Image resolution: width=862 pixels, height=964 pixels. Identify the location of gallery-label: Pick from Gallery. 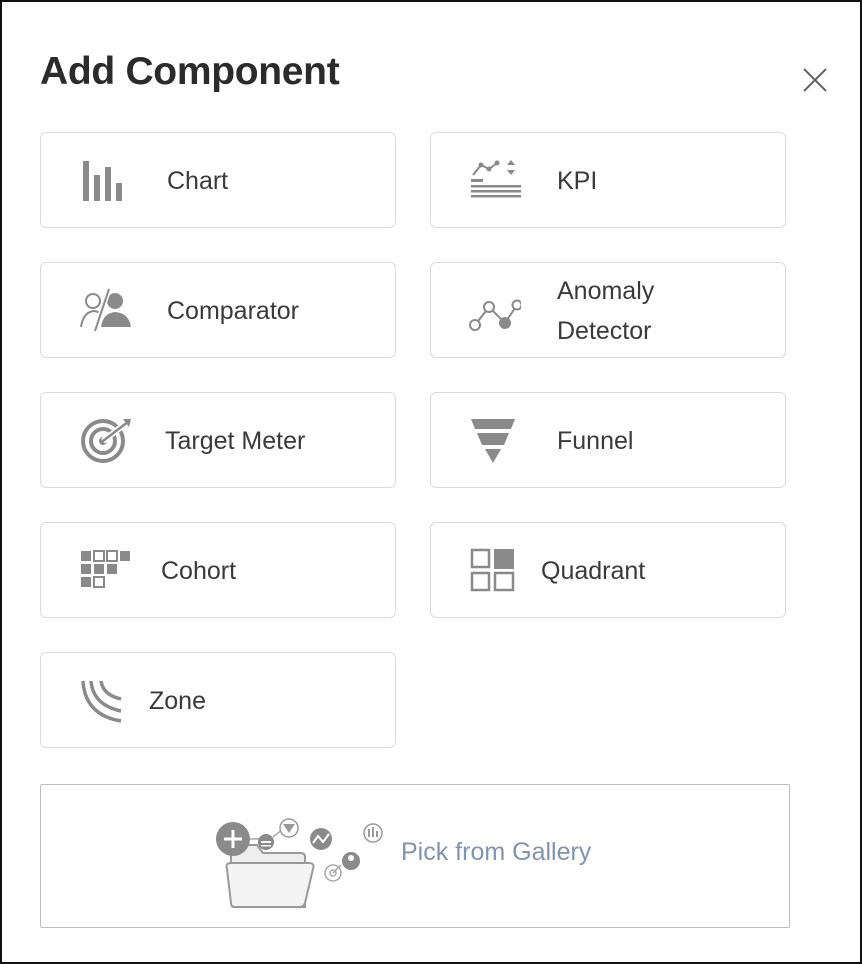
(496, 852).